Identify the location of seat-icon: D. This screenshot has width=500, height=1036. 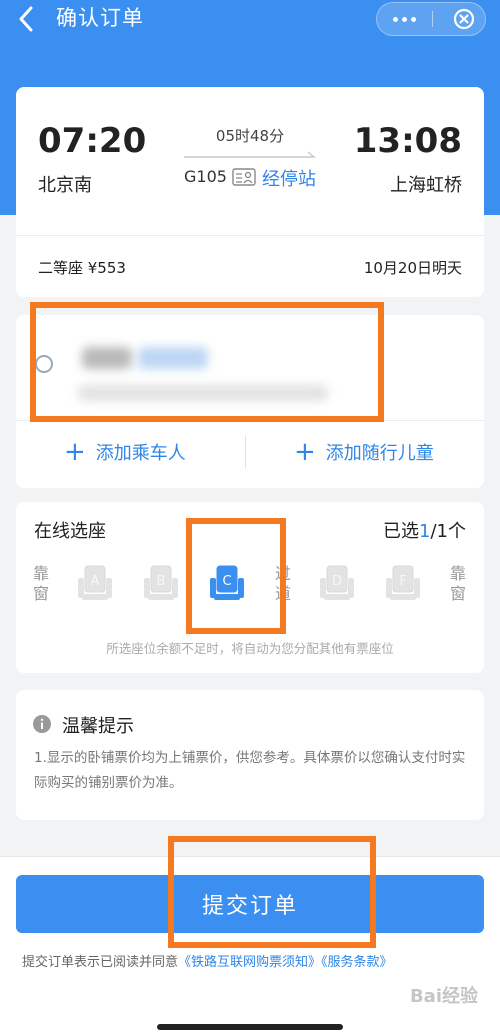
(337, 582).